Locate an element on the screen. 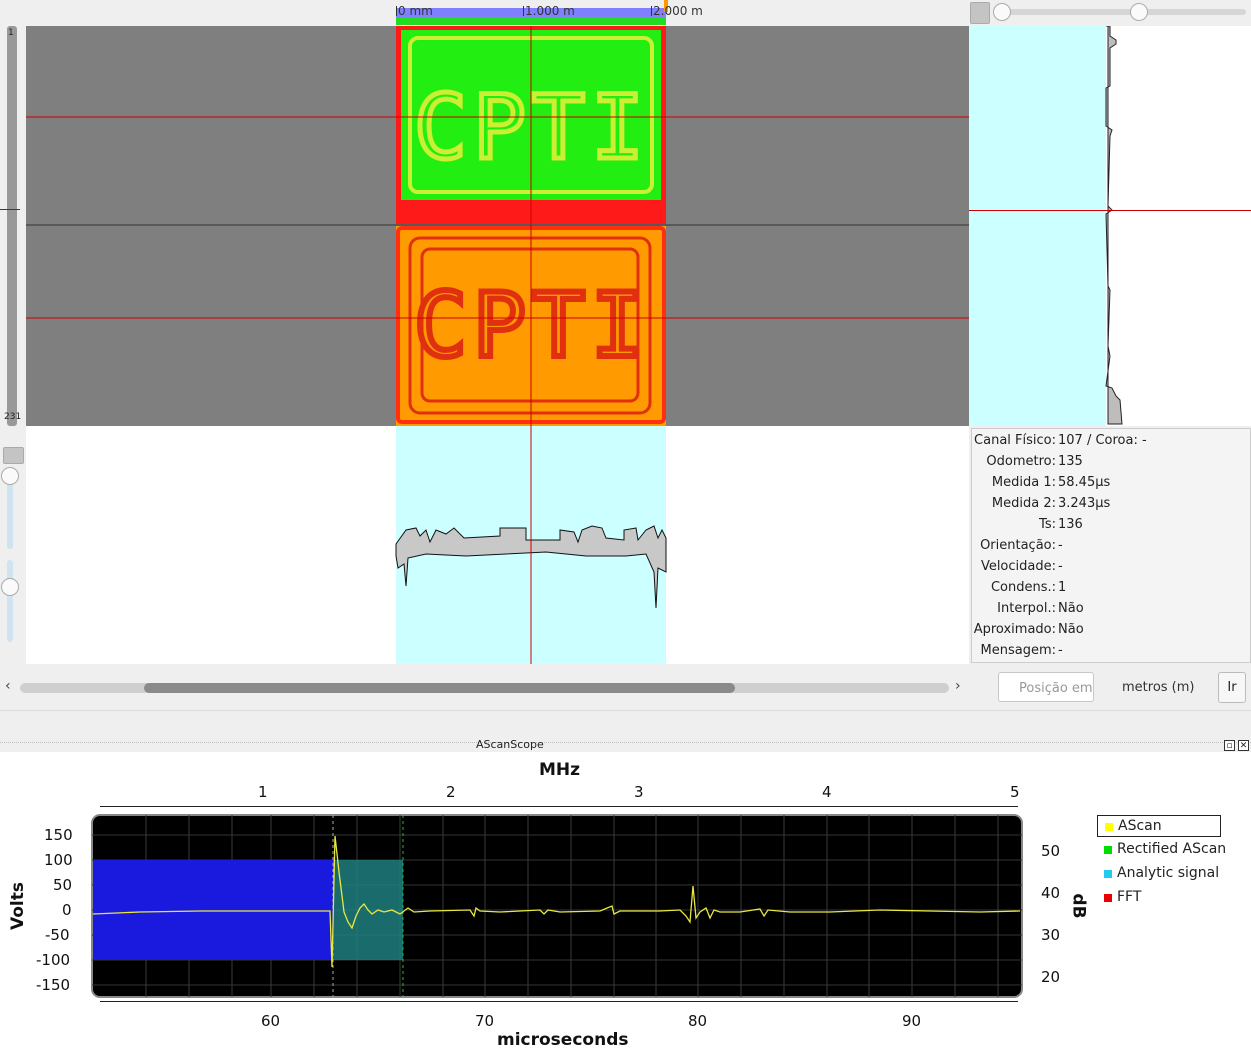 Image resolution: width=1251 pixels, height=1060 pixels. top-axis-title: MHz is located at coordinates (560, 770).